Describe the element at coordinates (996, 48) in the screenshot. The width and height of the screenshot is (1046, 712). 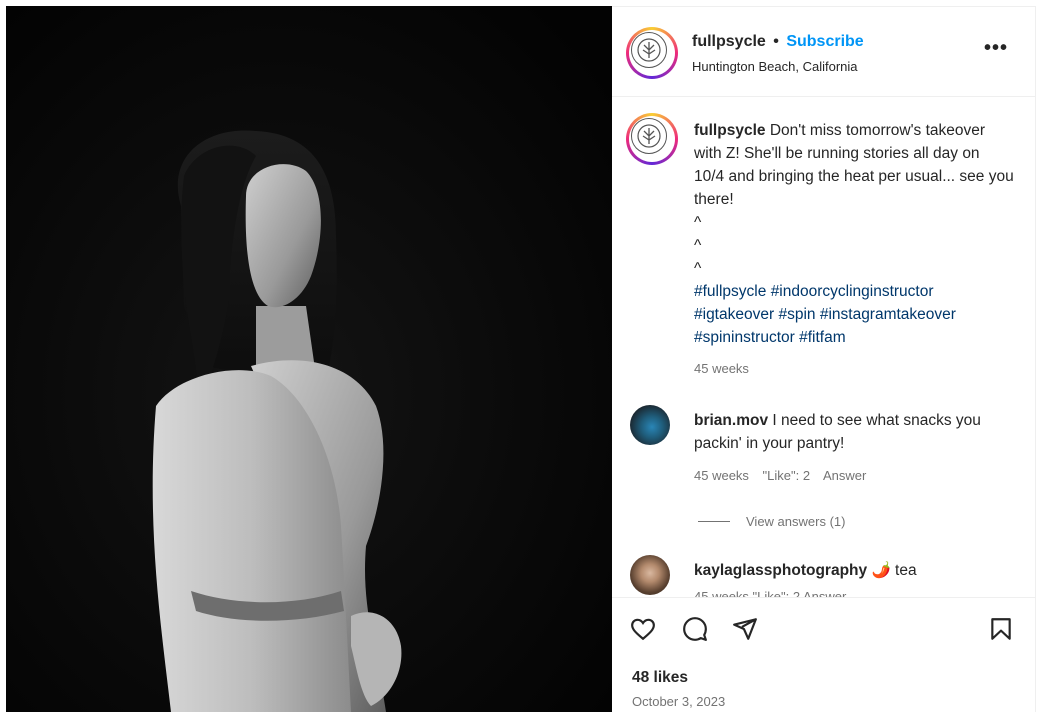
I see `more-icon: •••` at that location.